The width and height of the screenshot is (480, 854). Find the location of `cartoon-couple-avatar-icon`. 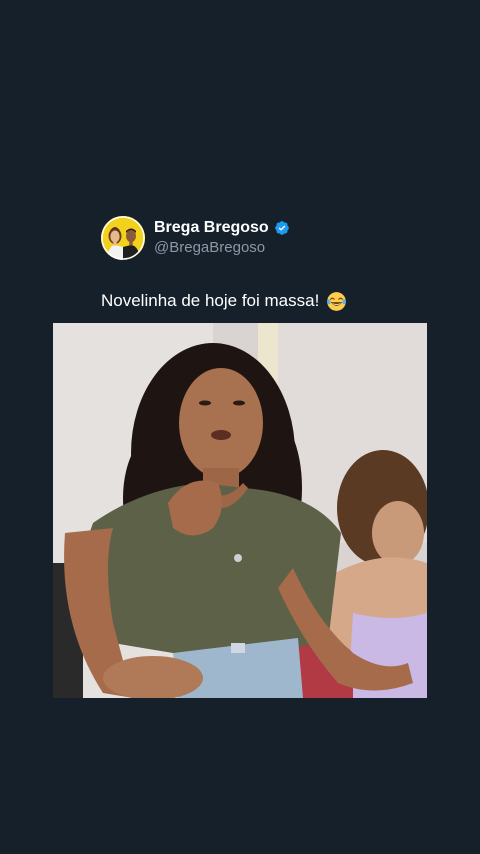

cartoon-couple-avatar-icon is located at coordinates (123, 238).